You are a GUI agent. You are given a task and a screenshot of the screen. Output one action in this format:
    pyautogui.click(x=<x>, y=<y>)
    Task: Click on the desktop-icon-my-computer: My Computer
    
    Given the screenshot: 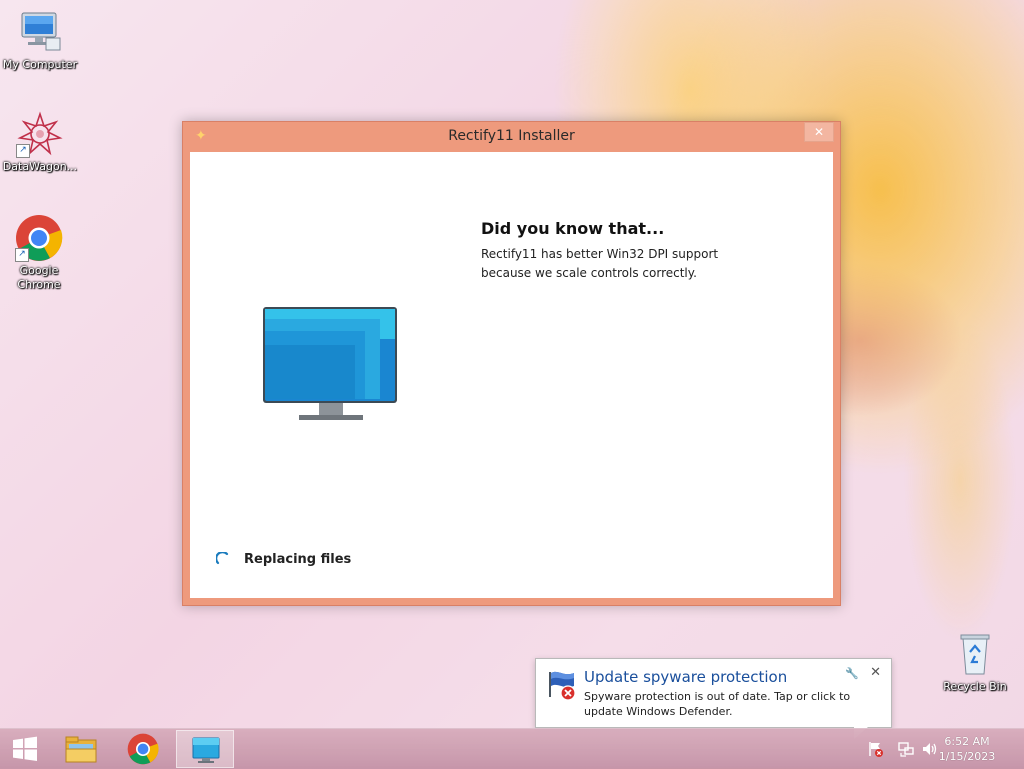 What is the action you would take?
    pyautogui.click(x=40, y=40)
    